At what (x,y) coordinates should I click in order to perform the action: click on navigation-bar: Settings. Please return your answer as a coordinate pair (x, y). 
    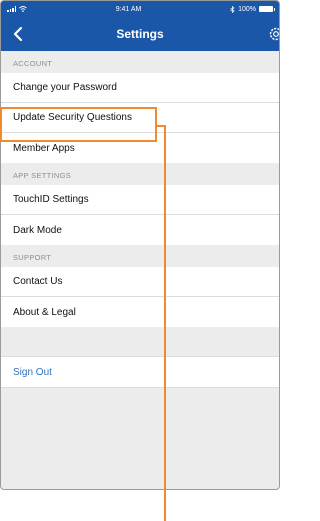
    Looking at the image, I should click on (140, 34).